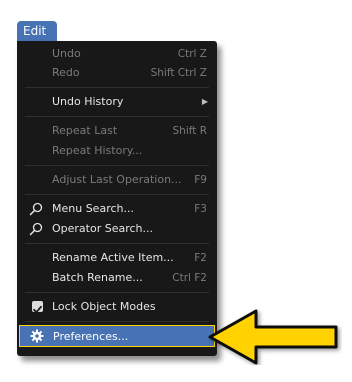 This screenshot has width=352, height=382. I want to click on checkbox-icon, so click(37, 307).